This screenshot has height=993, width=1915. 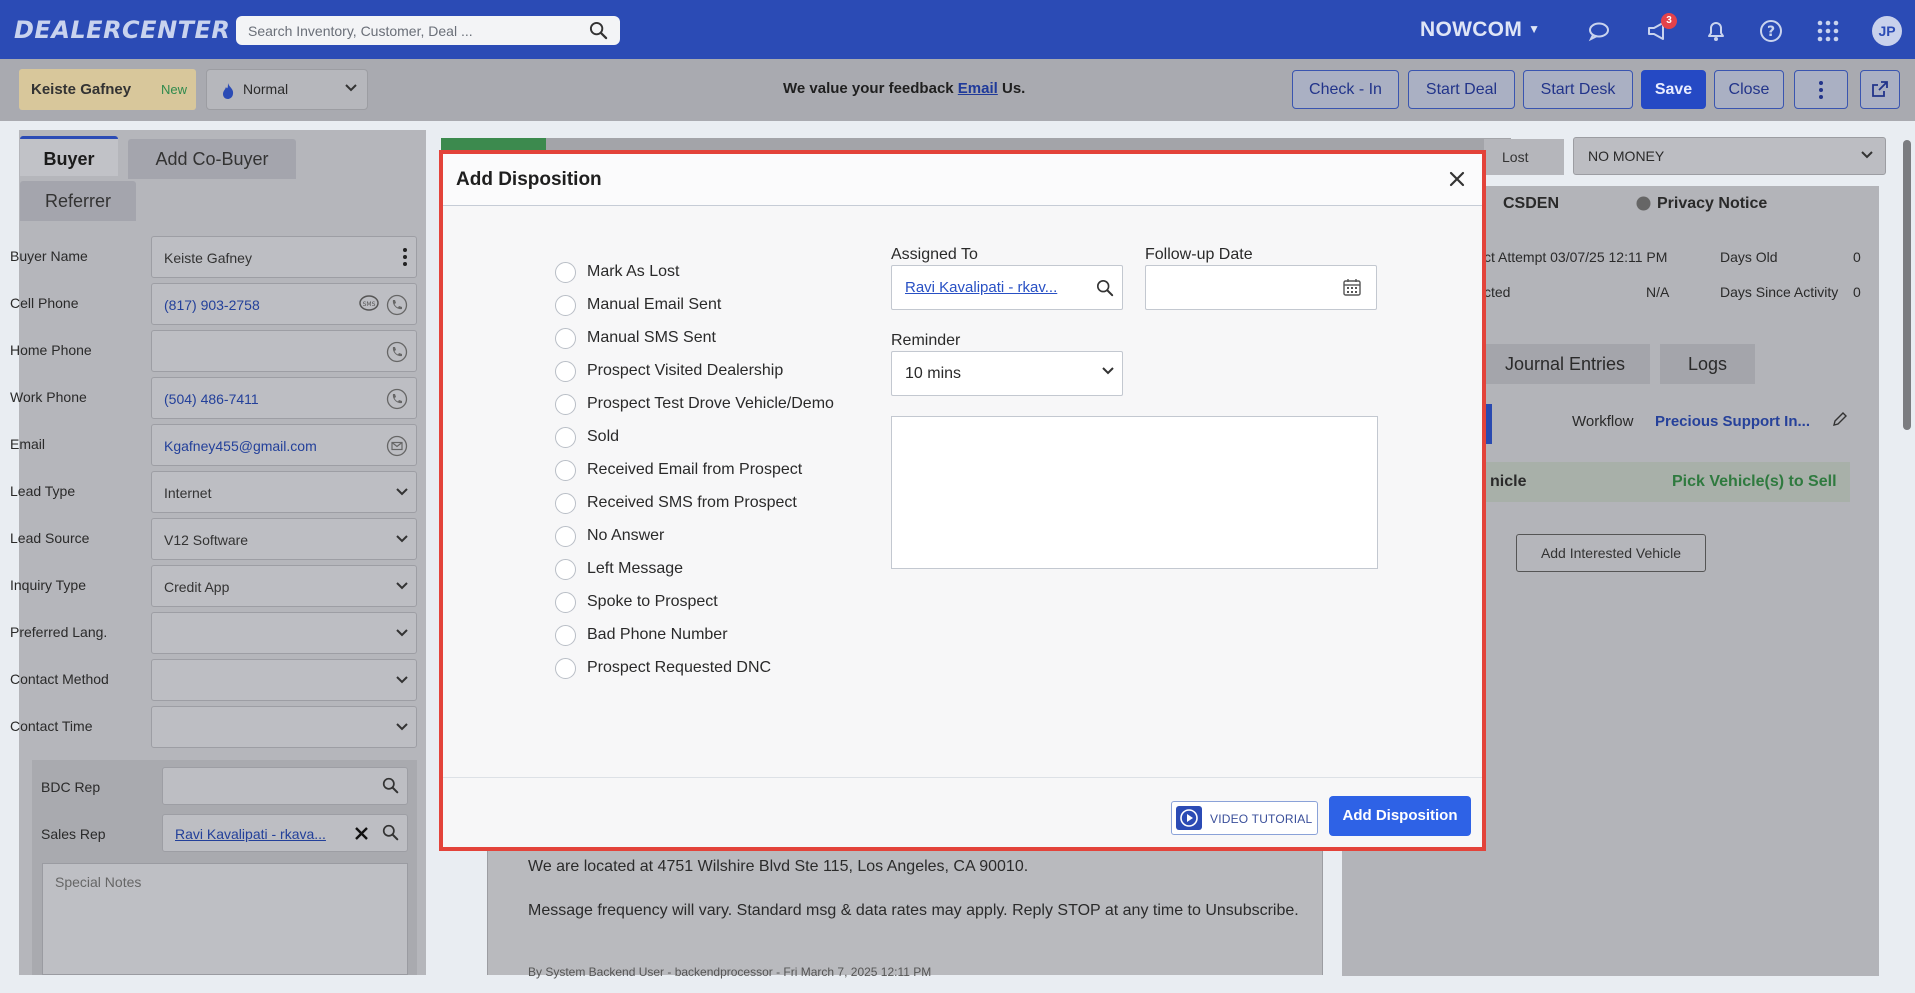 What do you see at coordinates (1707, 364) in the screenshot?
I see `tab-logs: Logs` at bounding box center [1707, 364].